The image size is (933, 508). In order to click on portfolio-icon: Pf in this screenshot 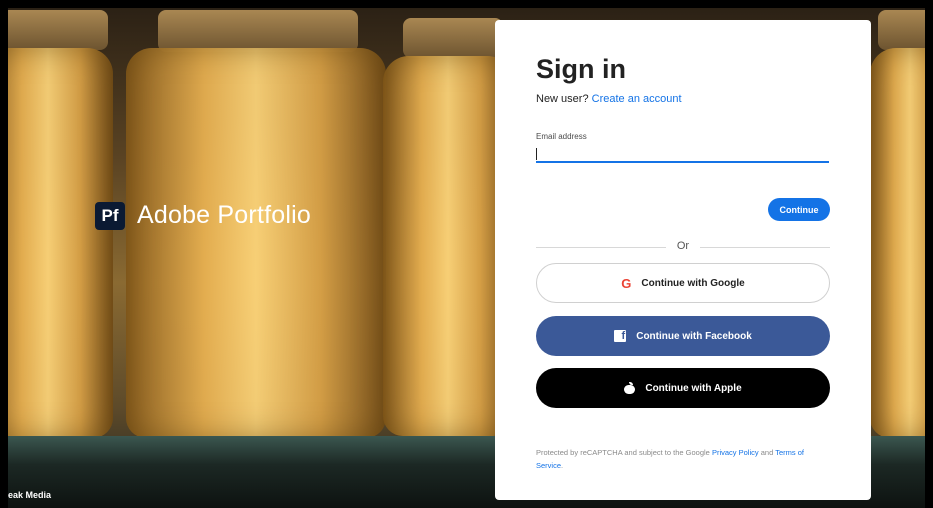, I will do `click(110, 215)`.